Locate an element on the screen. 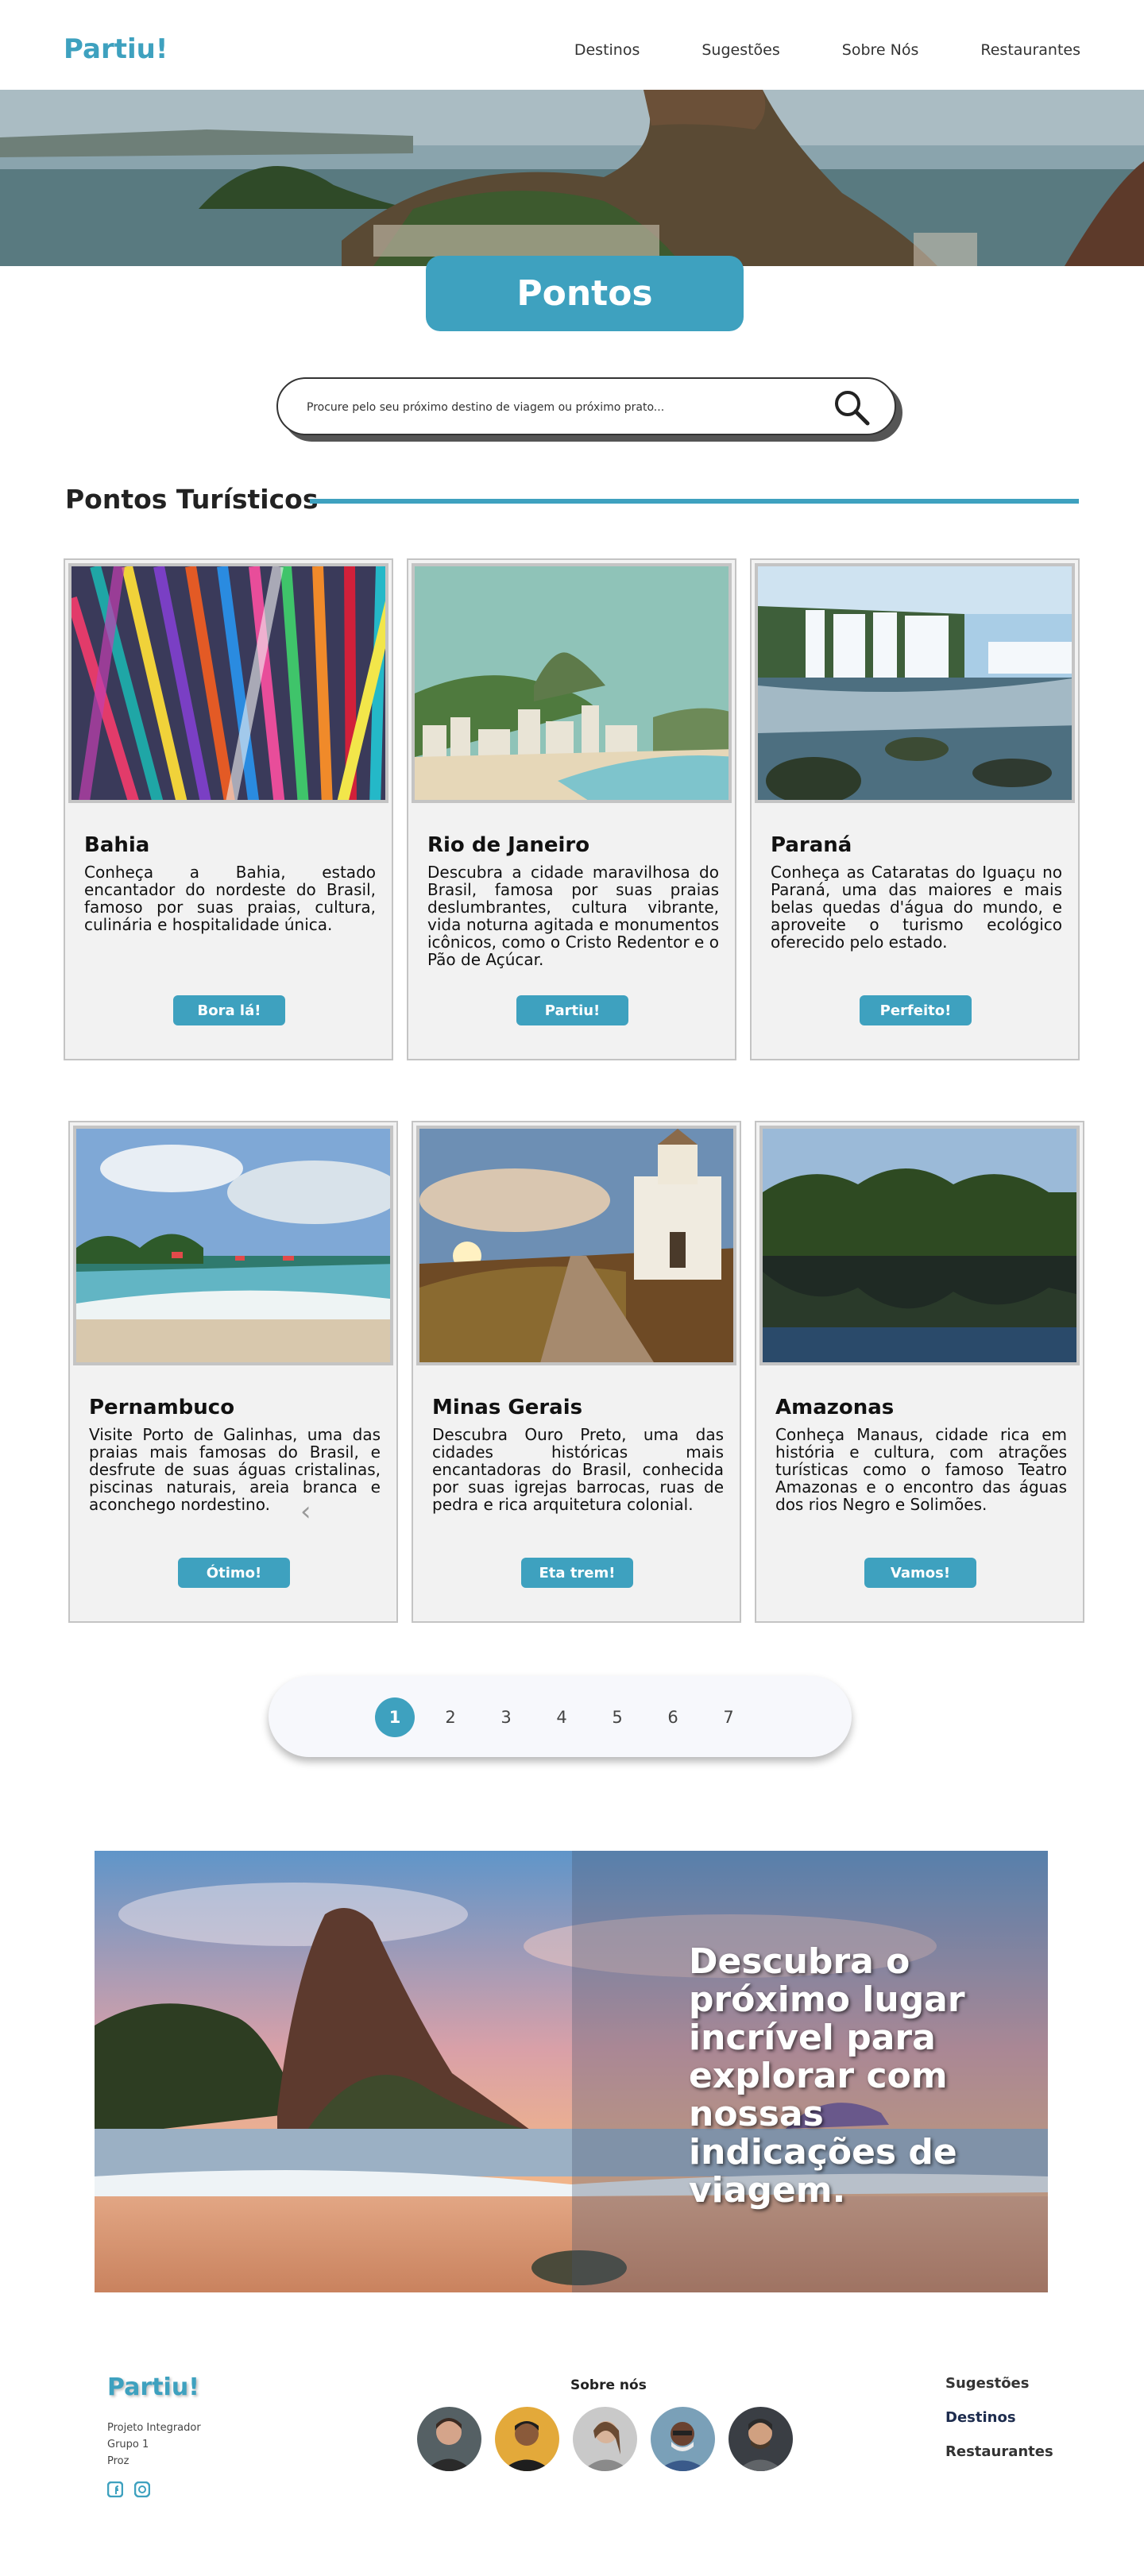 The height and width of the screenshot is (2576, 1144). card-title: Pernambuco is located at coordinates (162, 1407).